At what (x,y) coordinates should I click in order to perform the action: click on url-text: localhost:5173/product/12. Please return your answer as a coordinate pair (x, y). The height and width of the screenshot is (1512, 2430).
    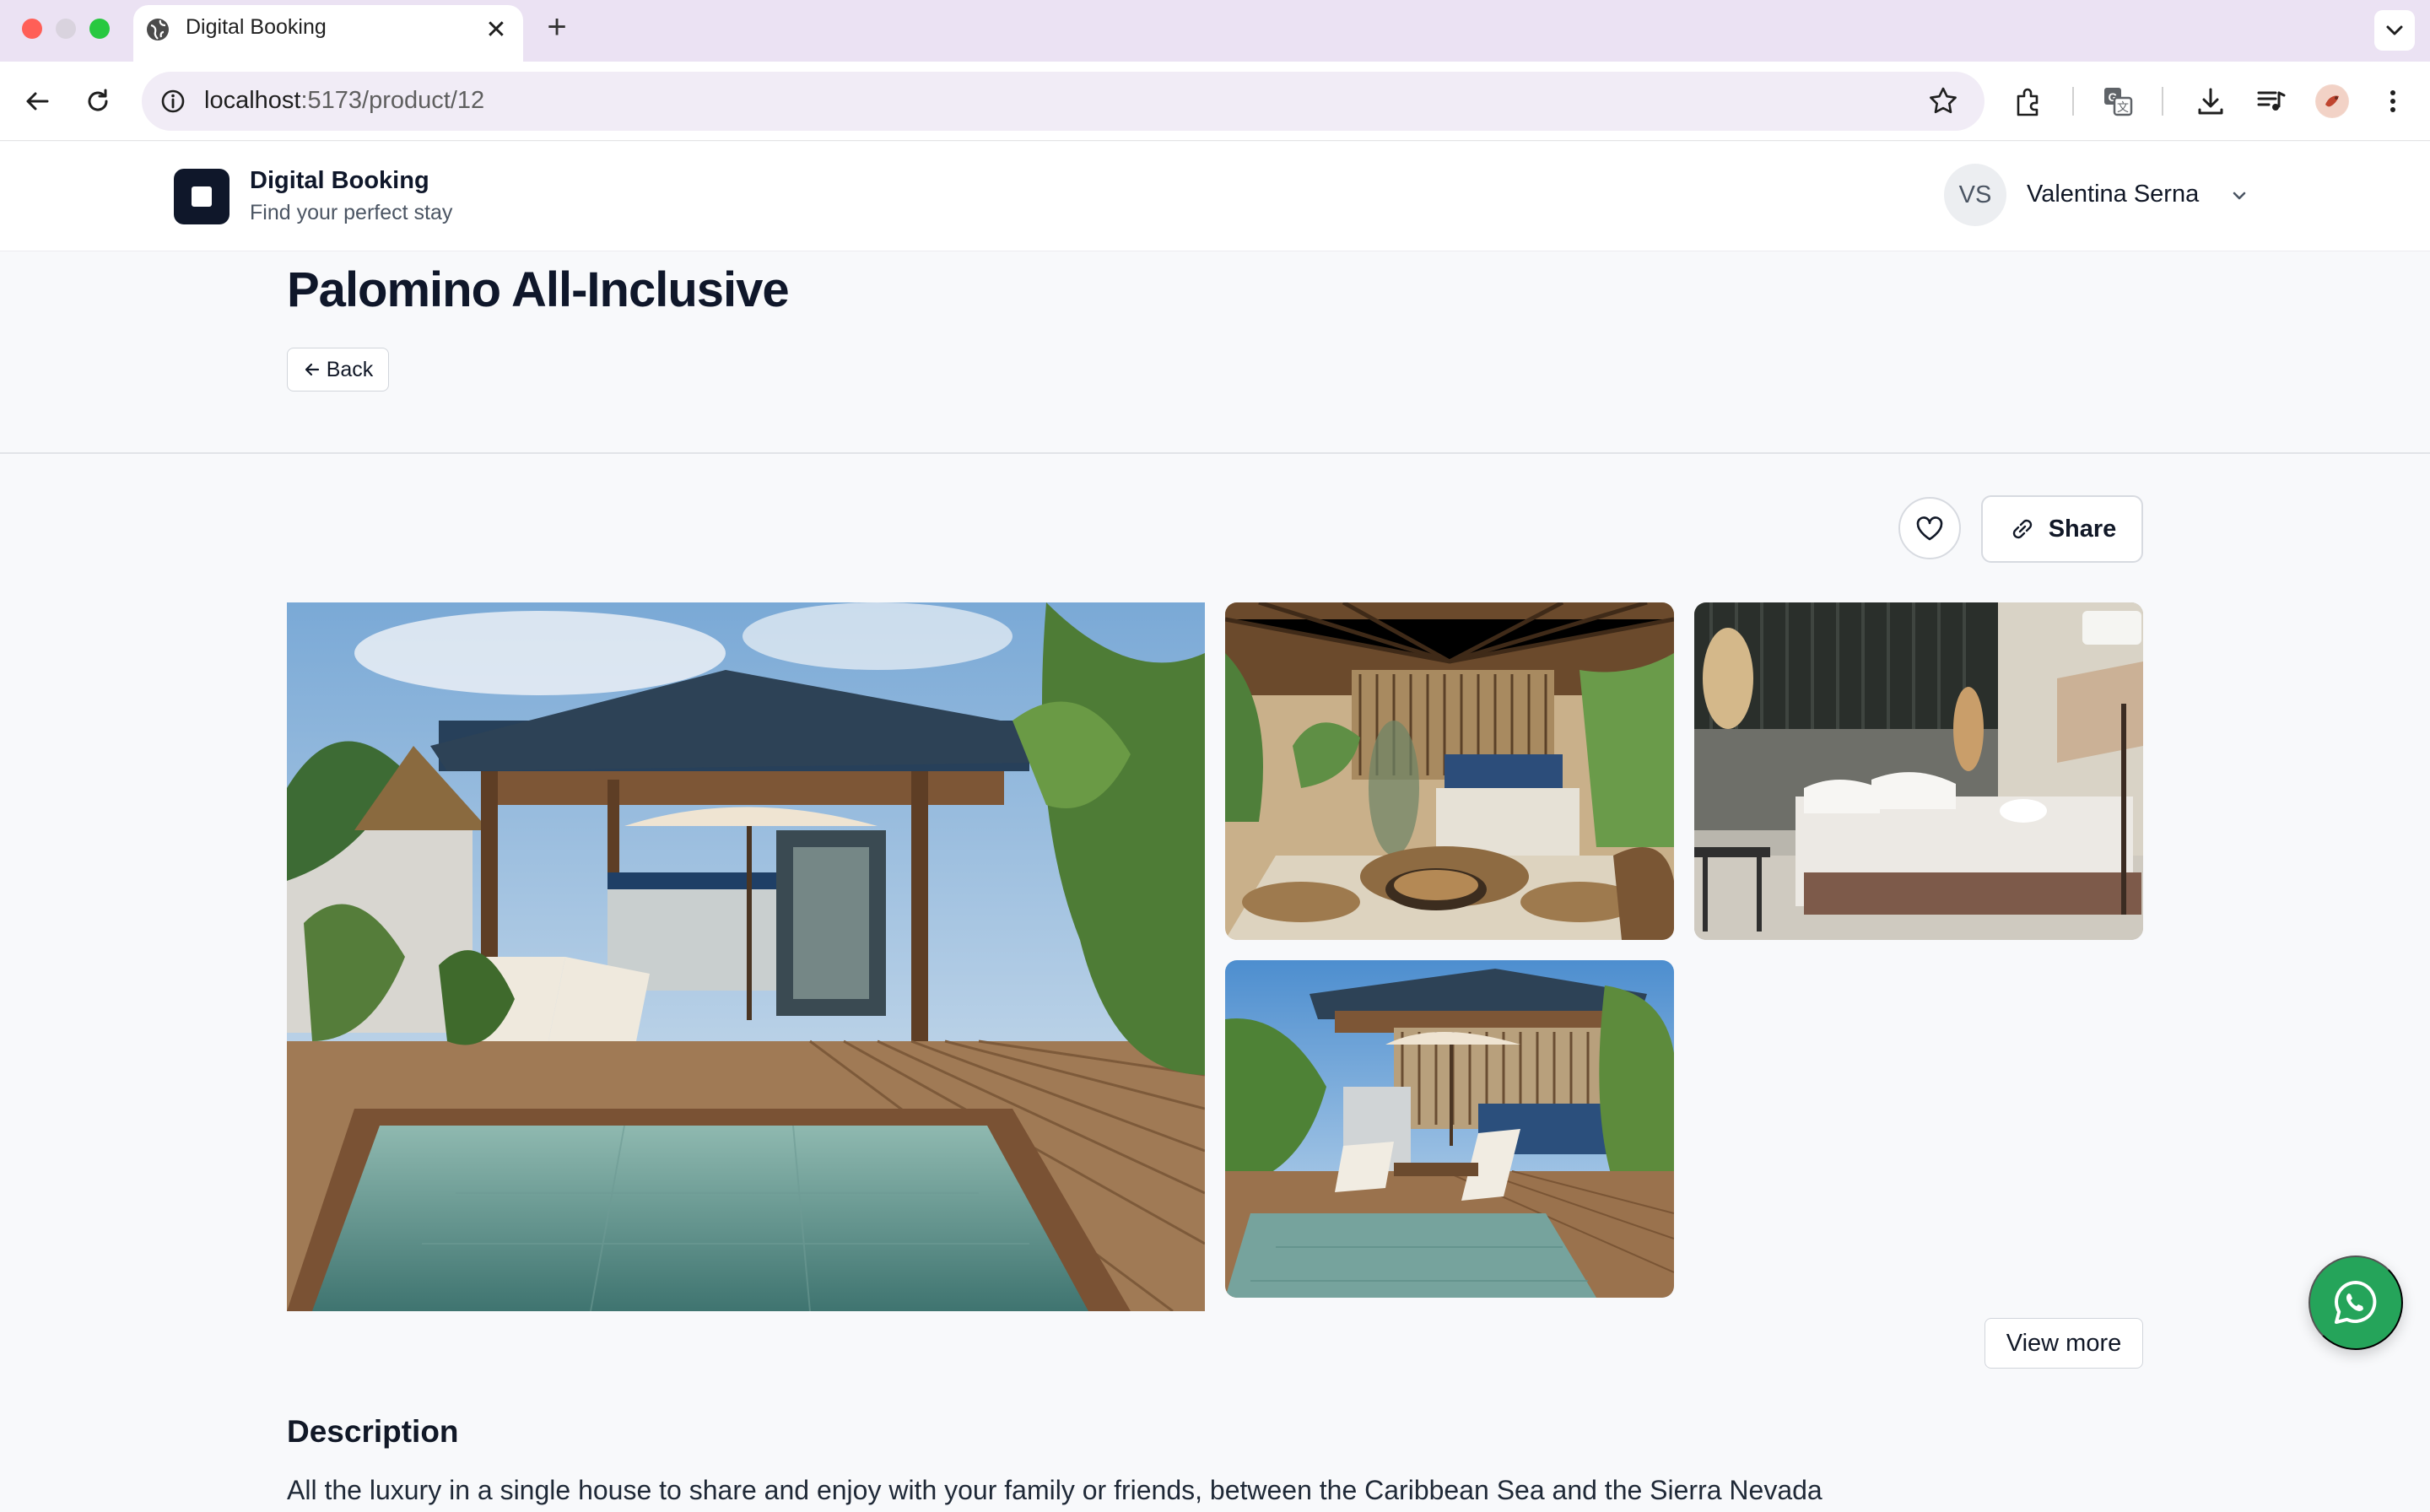
    Looking at the image, I should click on (344, 101).